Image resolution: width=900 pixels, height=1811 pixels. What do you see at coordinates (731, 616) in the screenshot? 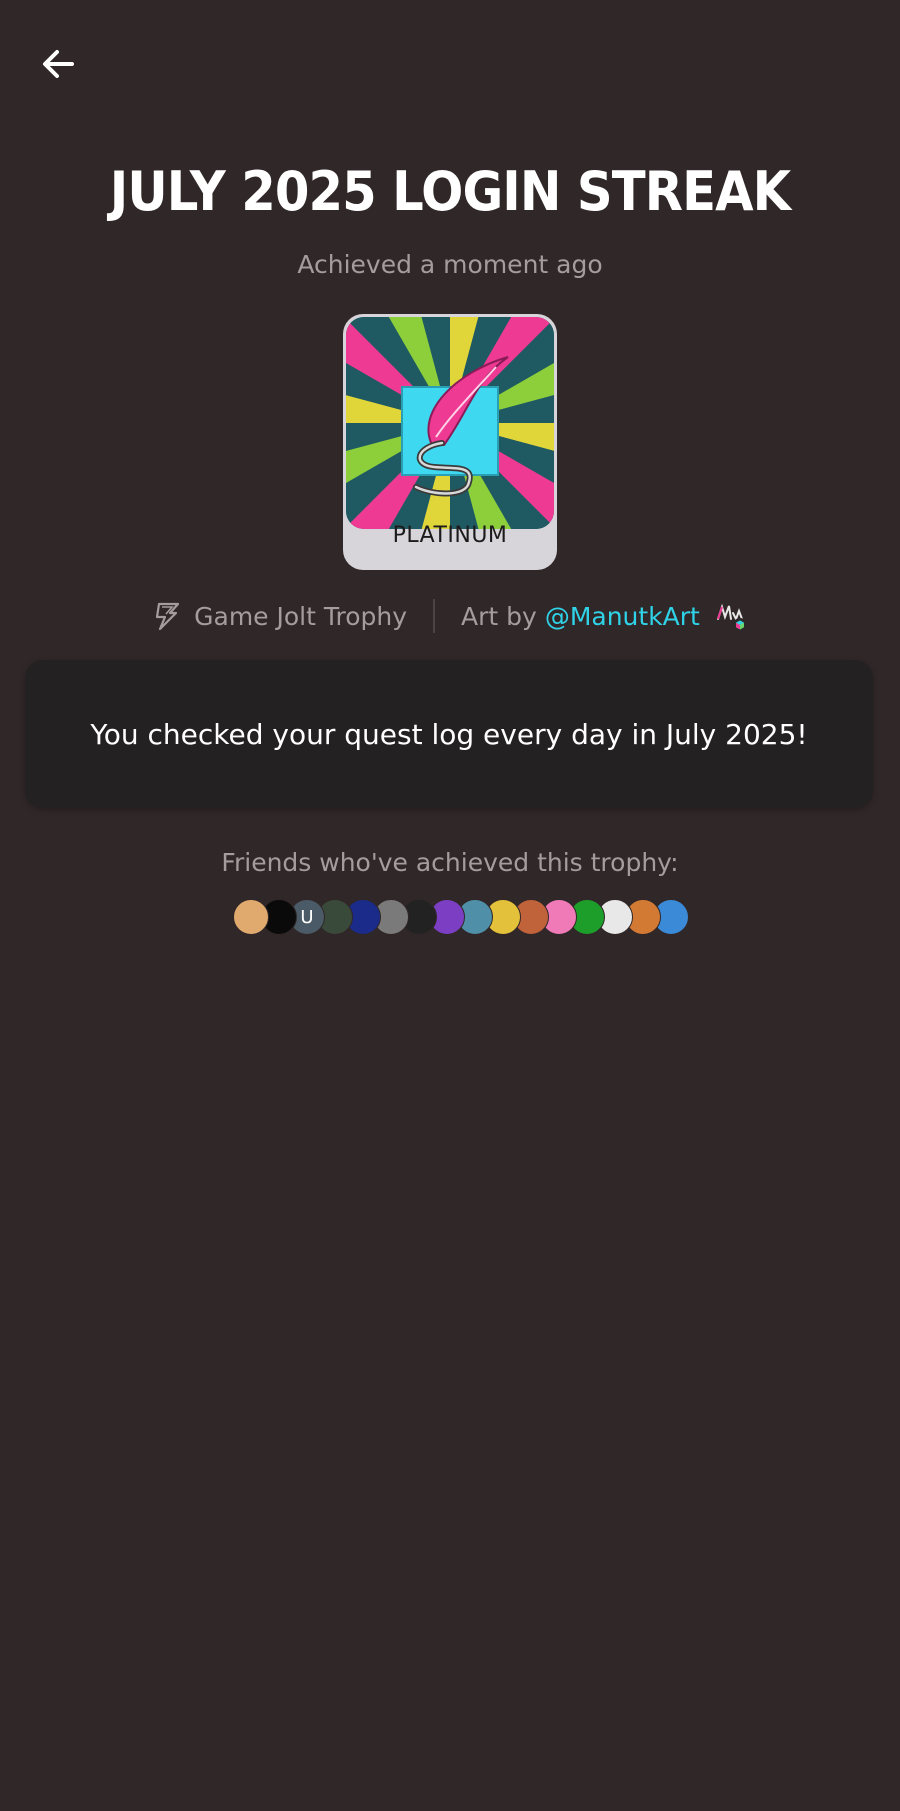
I see `artist-avatar` at bounding box center [731, 616].